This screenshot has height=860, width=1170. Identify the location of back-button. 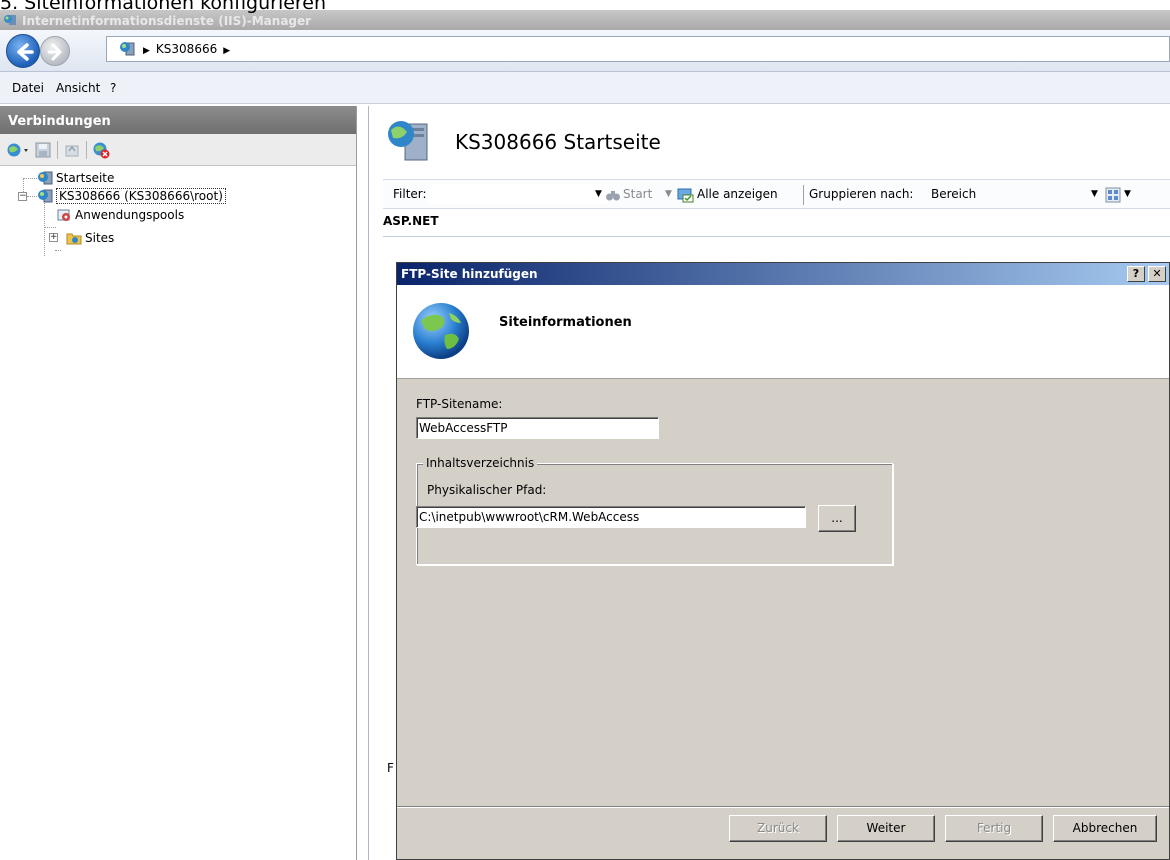
(23, 51).